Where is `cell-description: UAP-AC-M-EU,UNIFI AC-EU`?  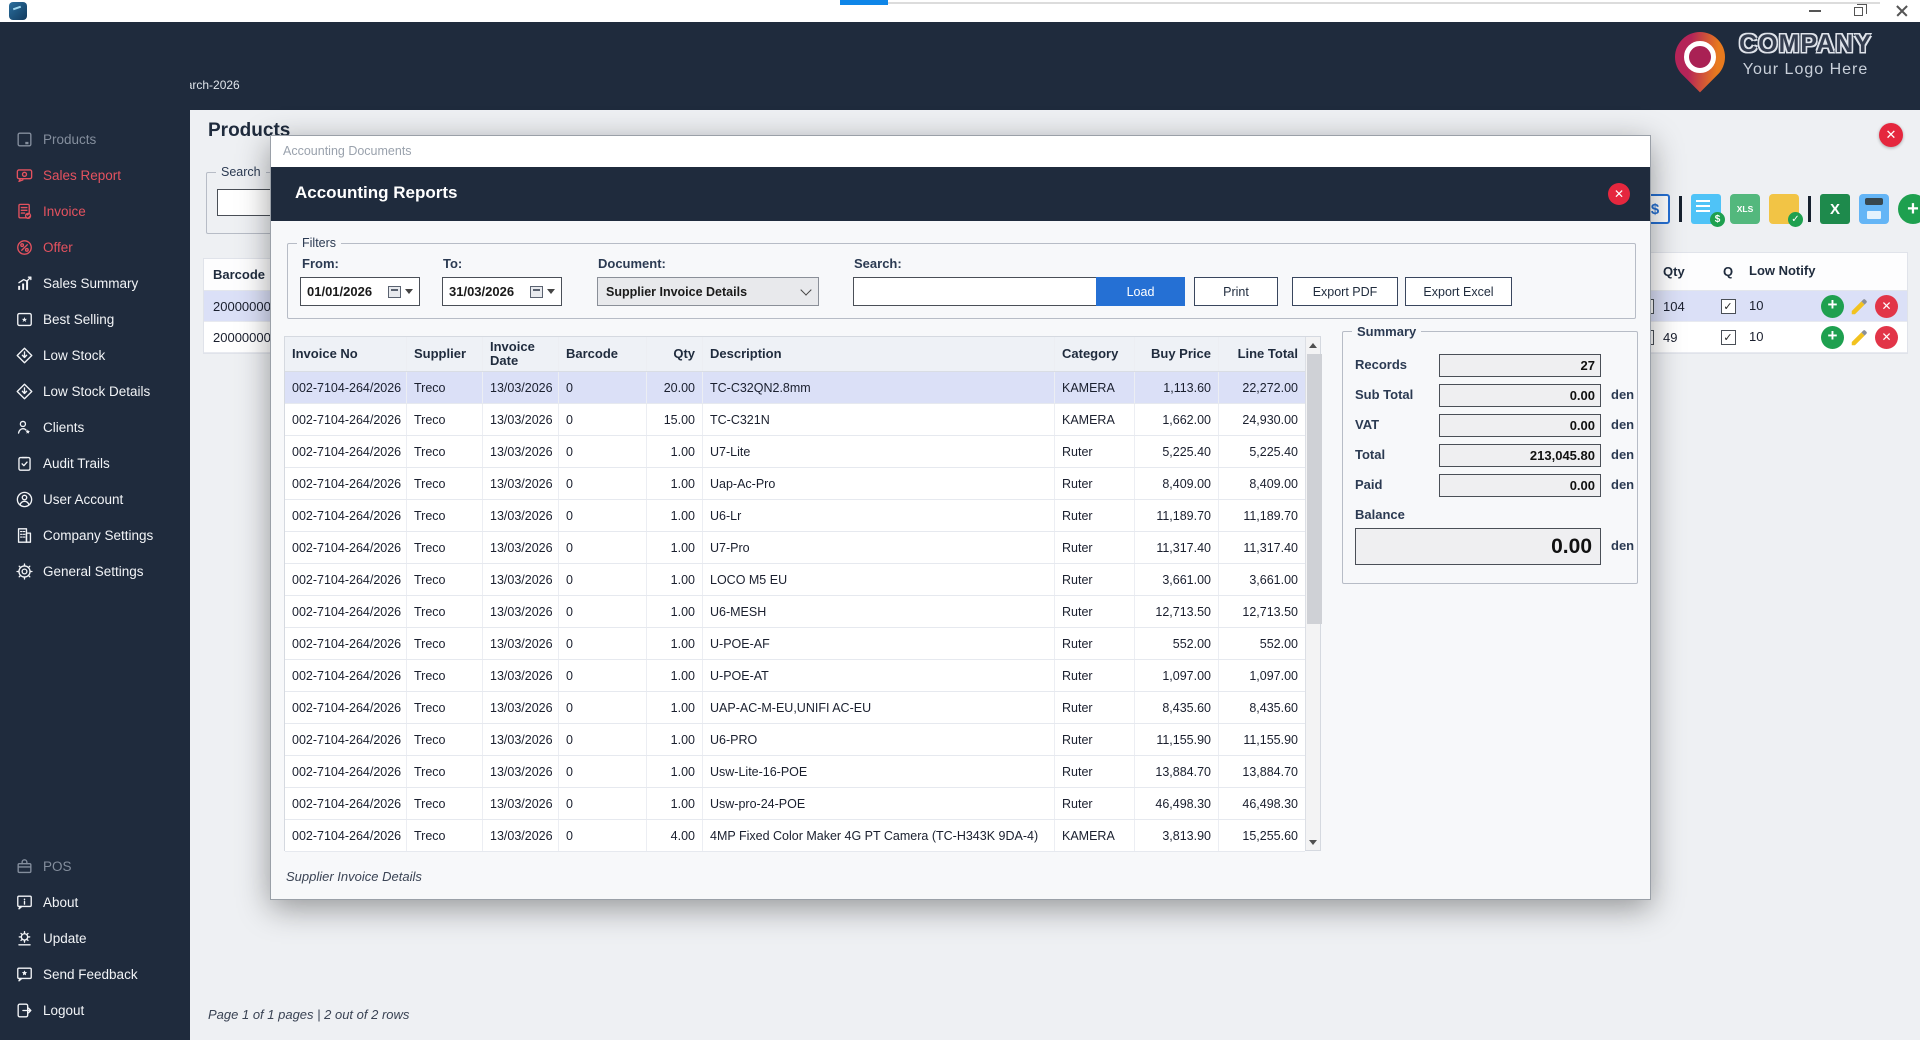 cell-description: UAP-AC-M-EU,UNIFI AC-EU is located at coordinates (879, 707).